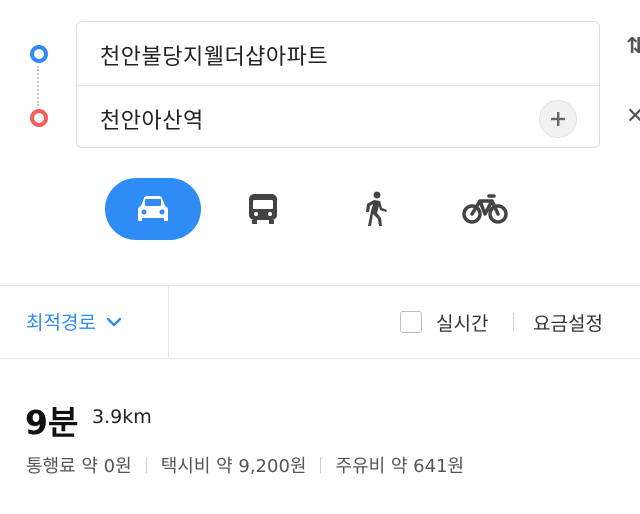  Describe the element at coordinates (114, 321) in the screenshot. I see `chevron-down-icon` at that location.